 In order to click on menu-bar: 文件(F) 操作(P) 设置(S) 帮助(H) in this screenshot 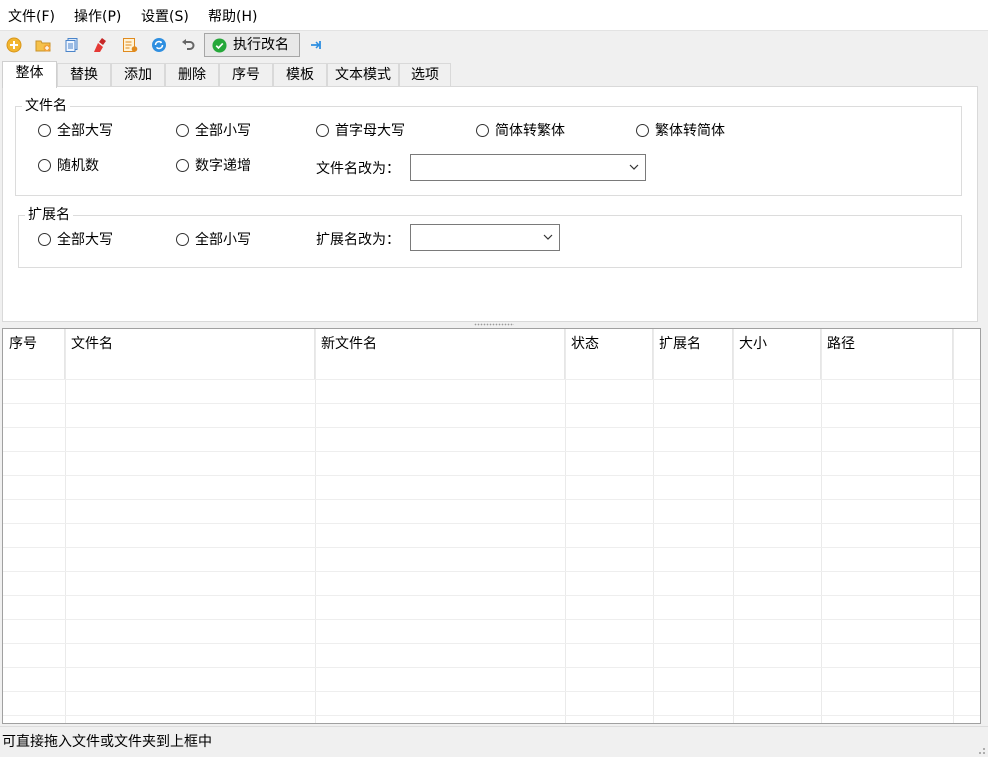, I will do `click(494, 15)`.